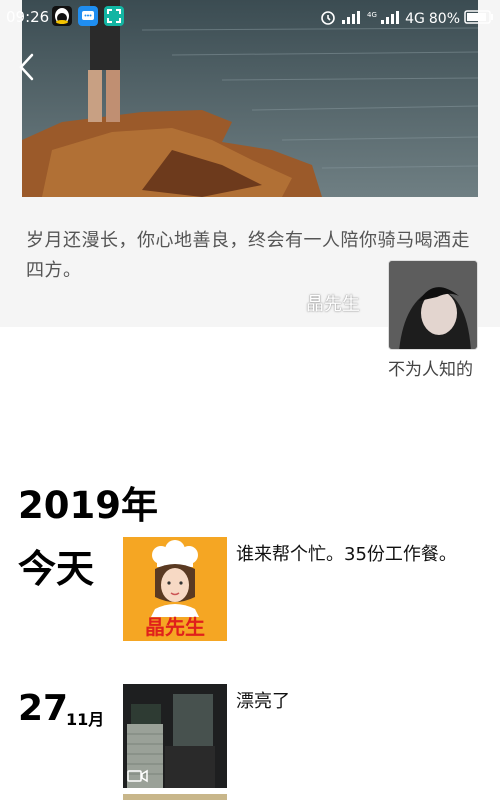 This screenshot has height=800, width=500. Describe the element at coordinates (62, 16) in the screenshot. I see `qq-icon` at that location.